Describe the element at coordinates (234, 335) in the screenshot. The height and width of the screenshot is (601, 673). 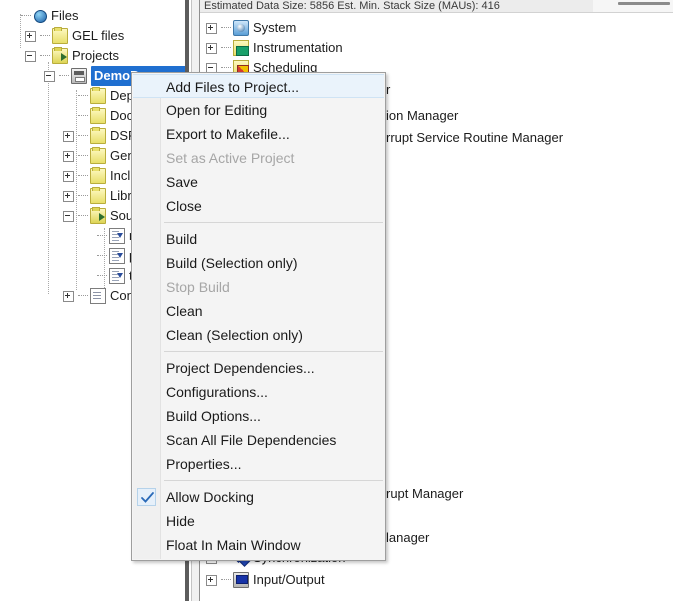
I see `menu-item-label: Clean (Selection only)` at that location.